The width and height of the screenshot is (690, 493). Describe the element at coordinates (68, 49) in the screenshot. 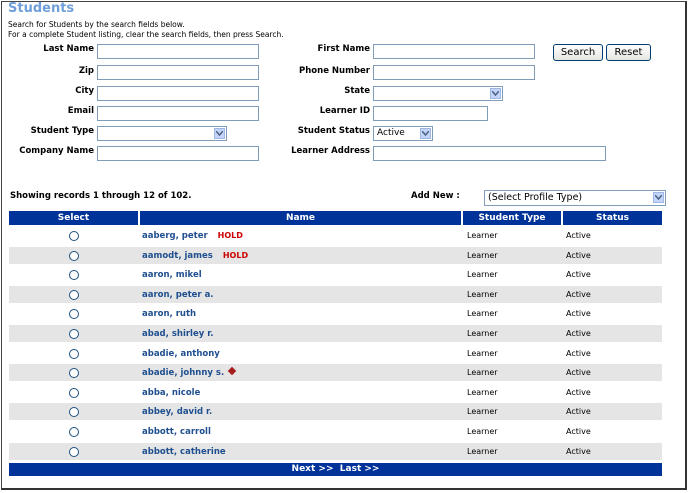

I see `last-name-label: Last Name` at that location.